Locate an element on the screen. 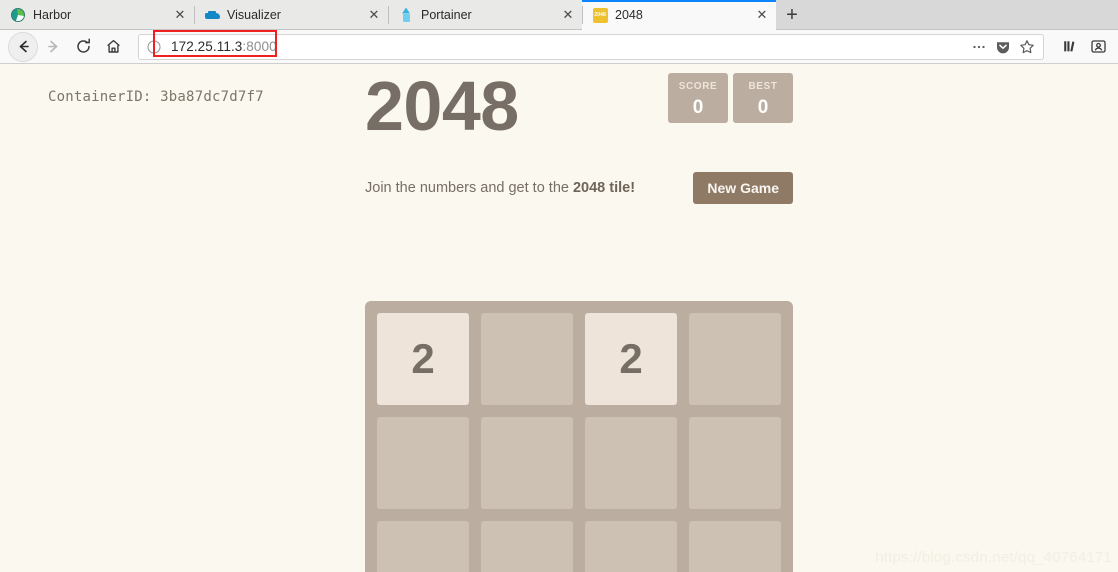 The height and width of the screenshot is (572, 1118). toolbar-right-group is located at coordinates (1081, 47).